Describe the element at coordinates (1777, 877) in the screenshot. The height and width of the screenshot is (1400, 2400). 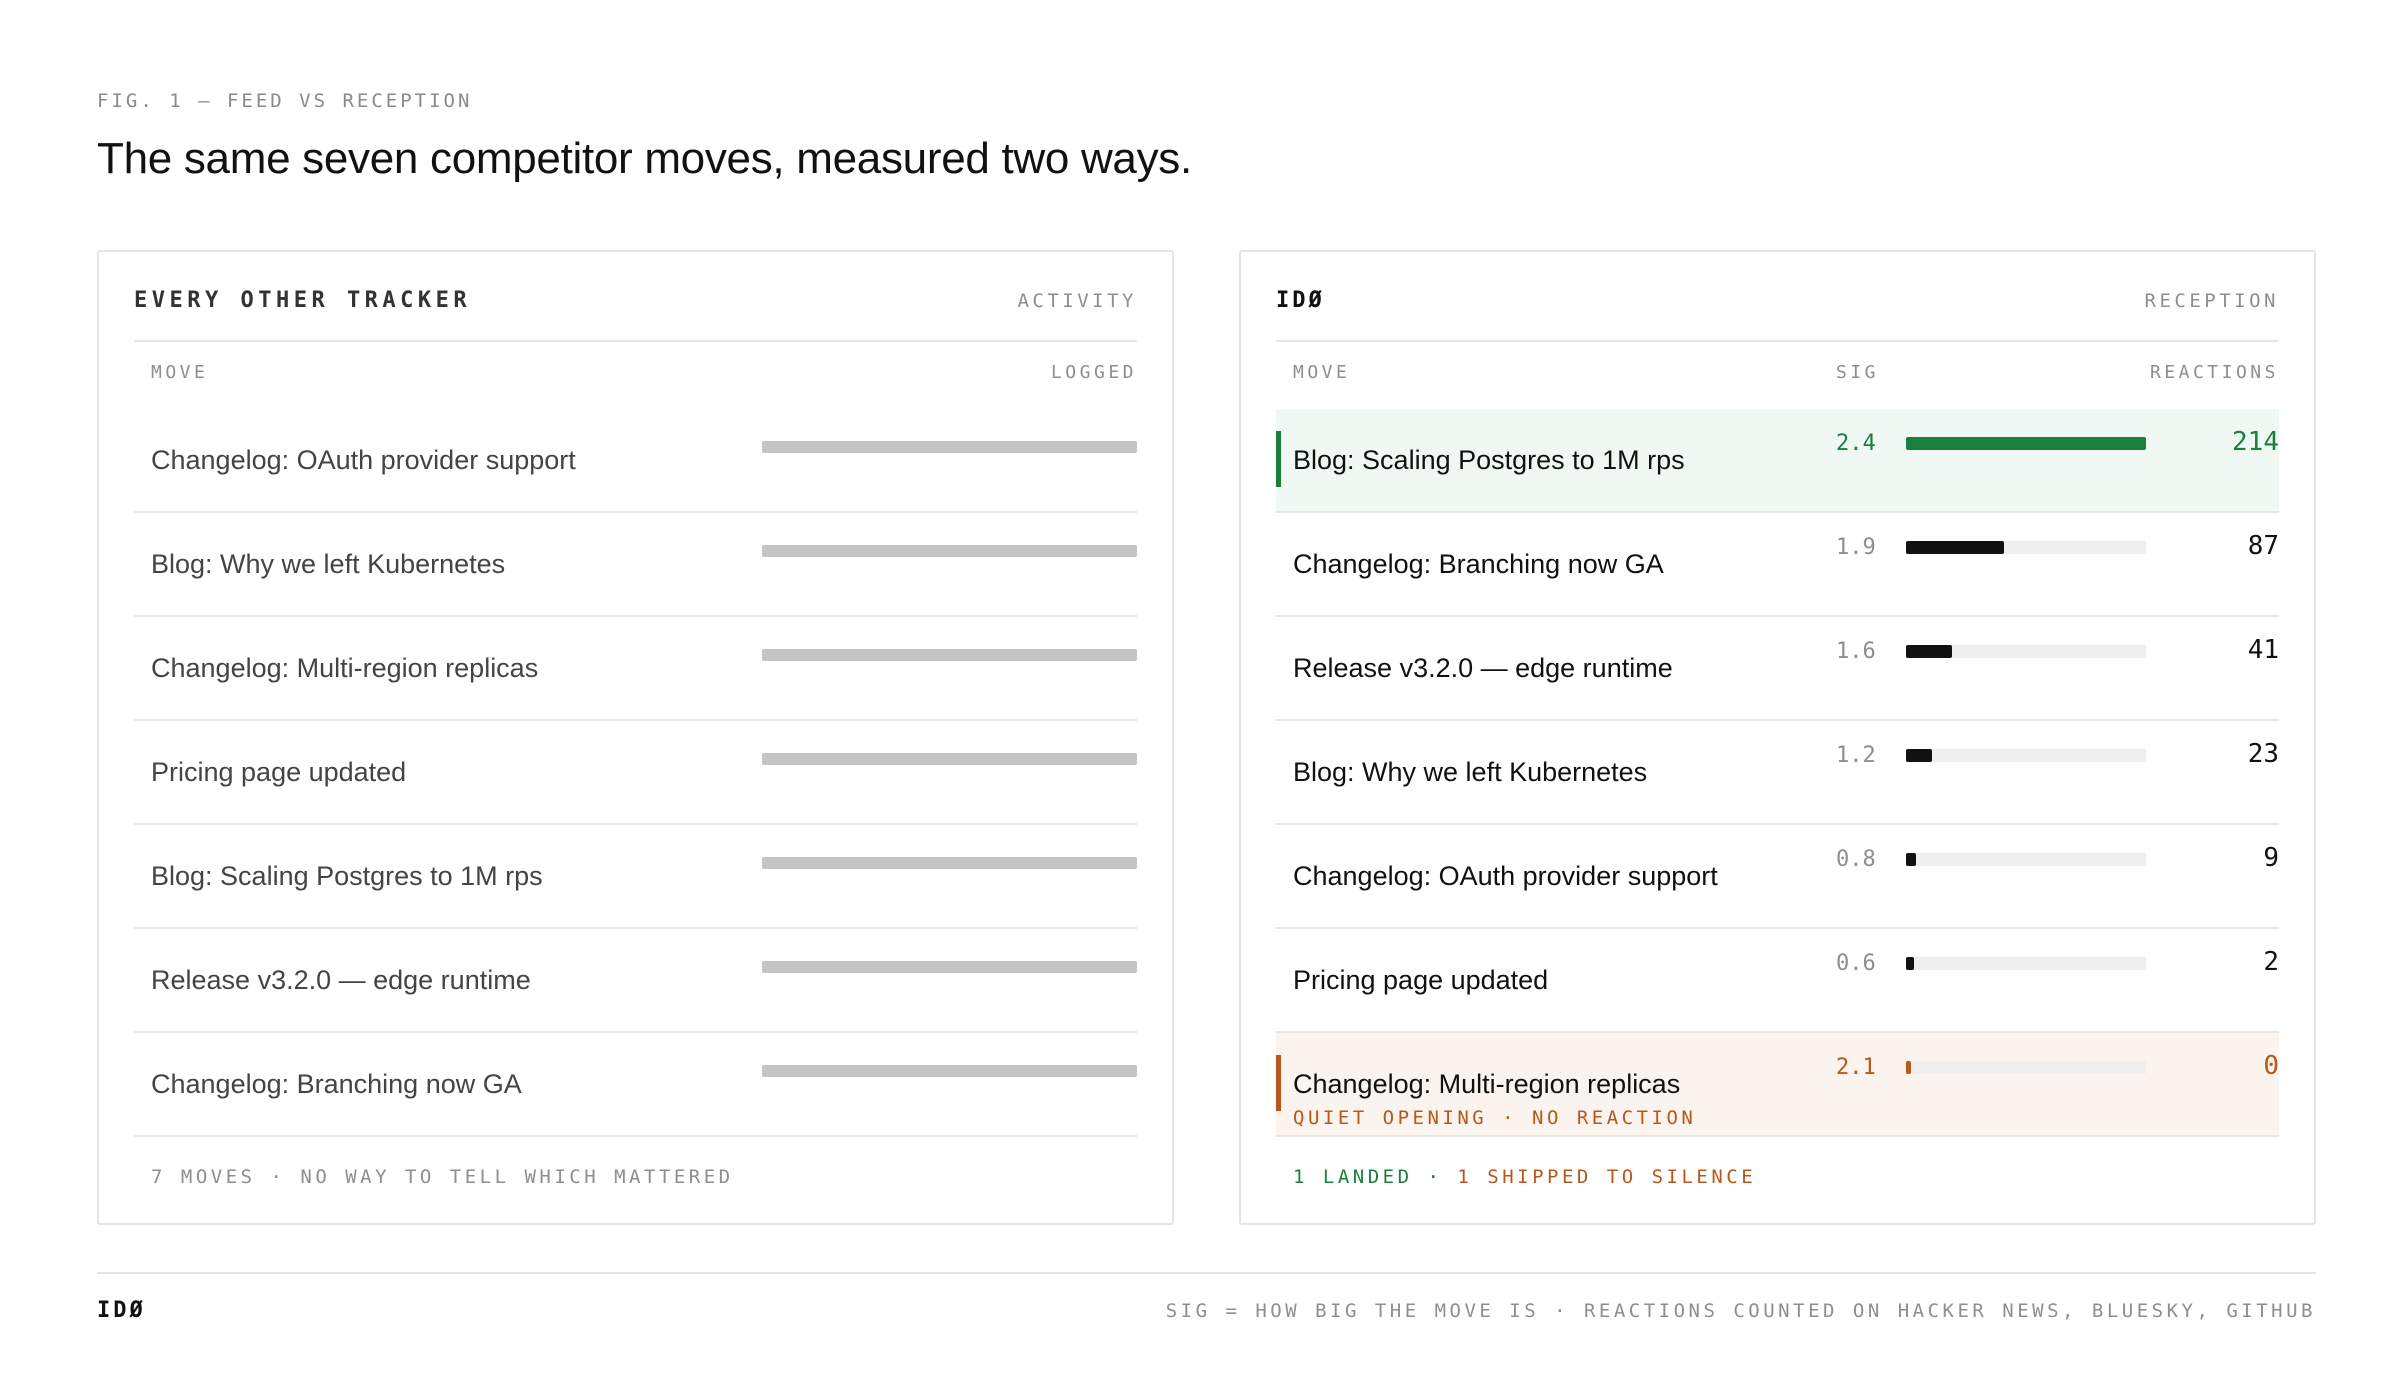
I see `table-row: Changelog: OAuth provider support 0.8 9` at that location.